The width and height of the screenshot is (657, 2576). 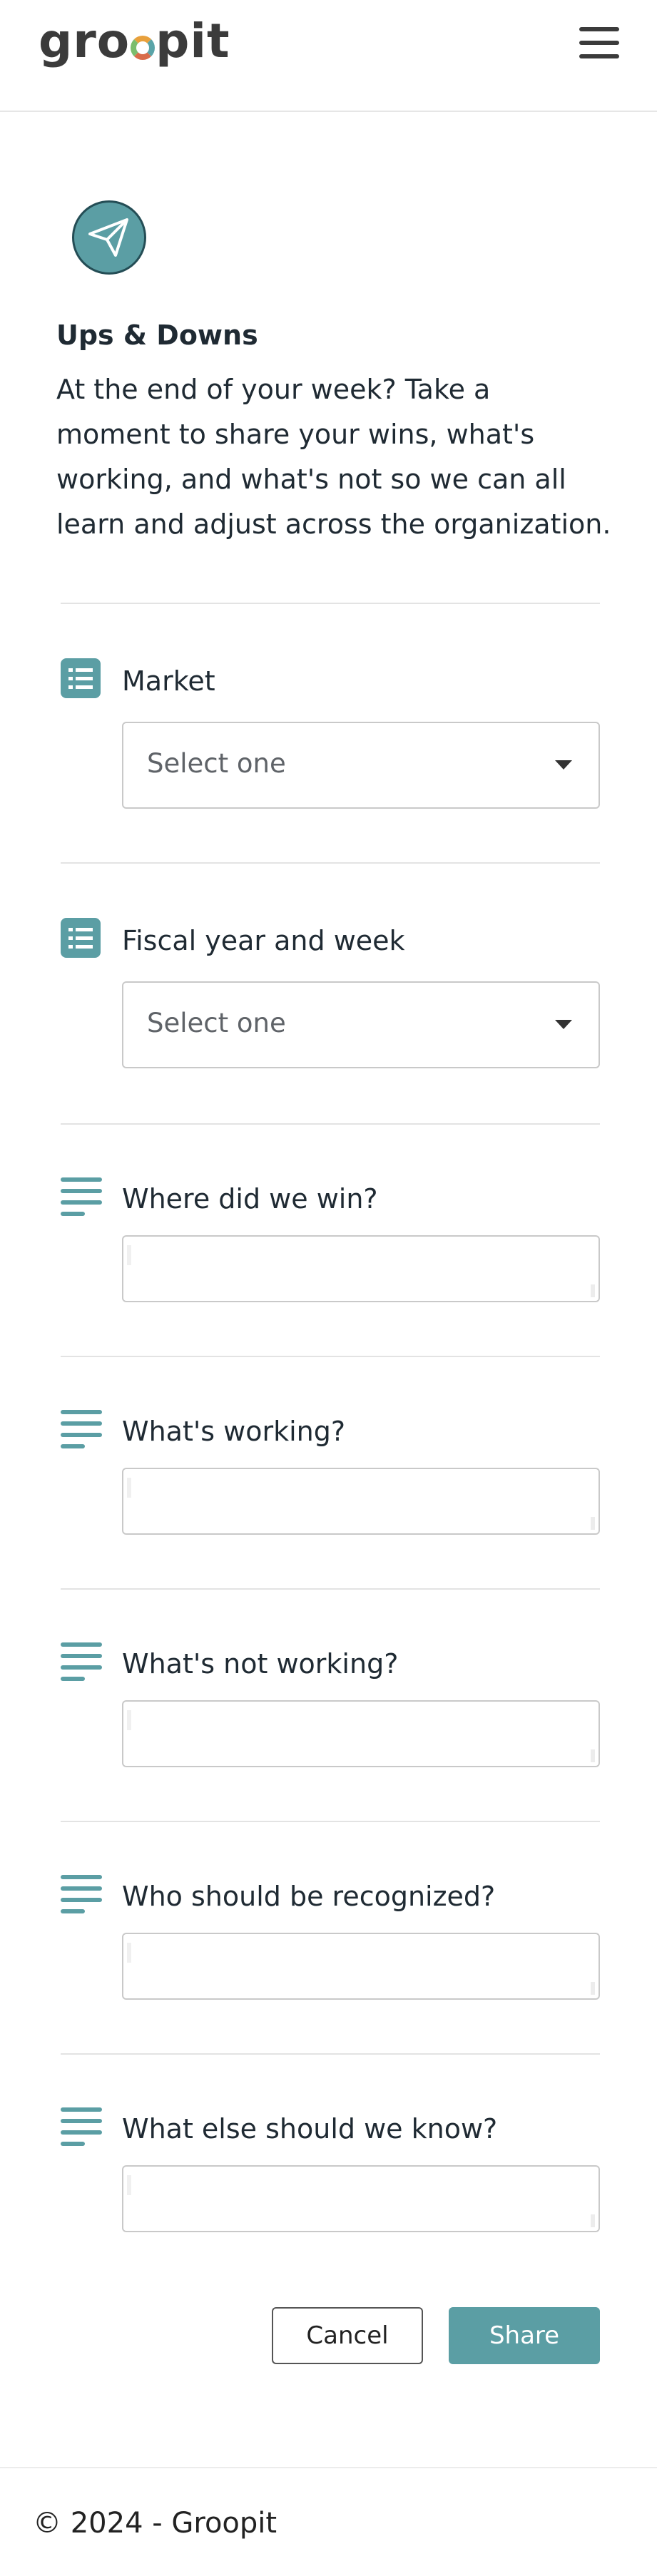 I want to click on paper-plane-icon, so click(x=109, y=237).